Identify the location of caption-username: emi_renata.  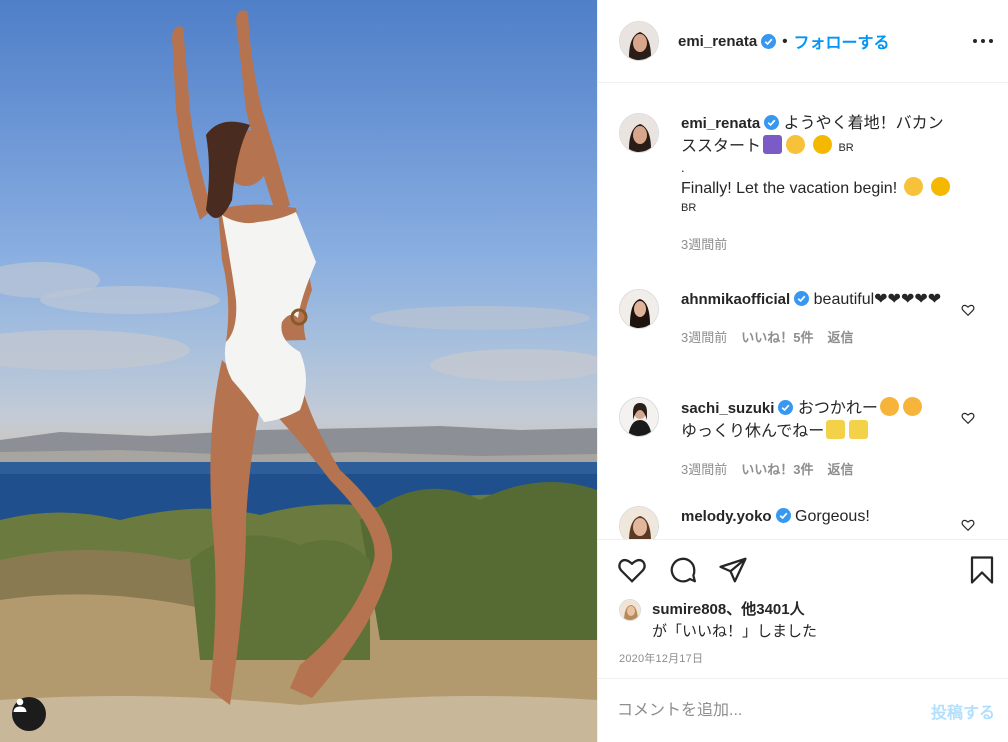
(720, 123).